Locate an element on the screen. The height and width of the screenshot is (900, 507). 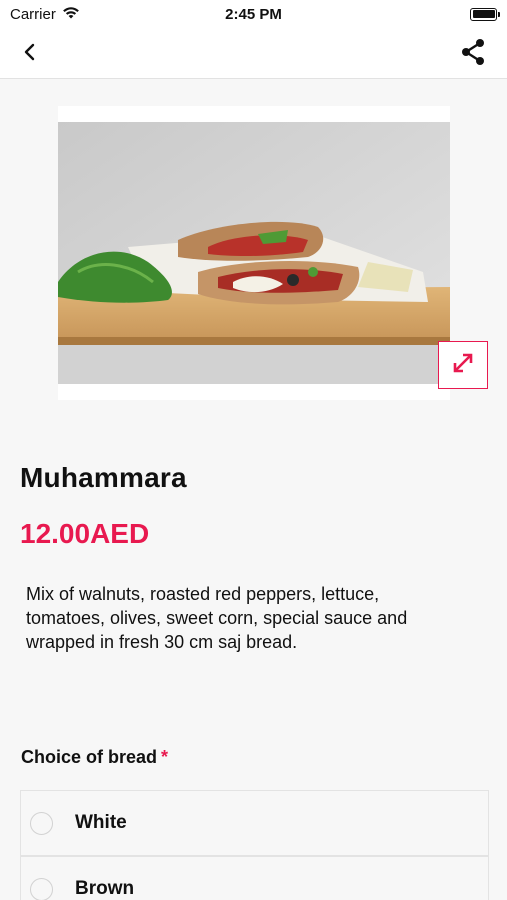
carrier-label: Carrier is located at coordinates (33, 14).